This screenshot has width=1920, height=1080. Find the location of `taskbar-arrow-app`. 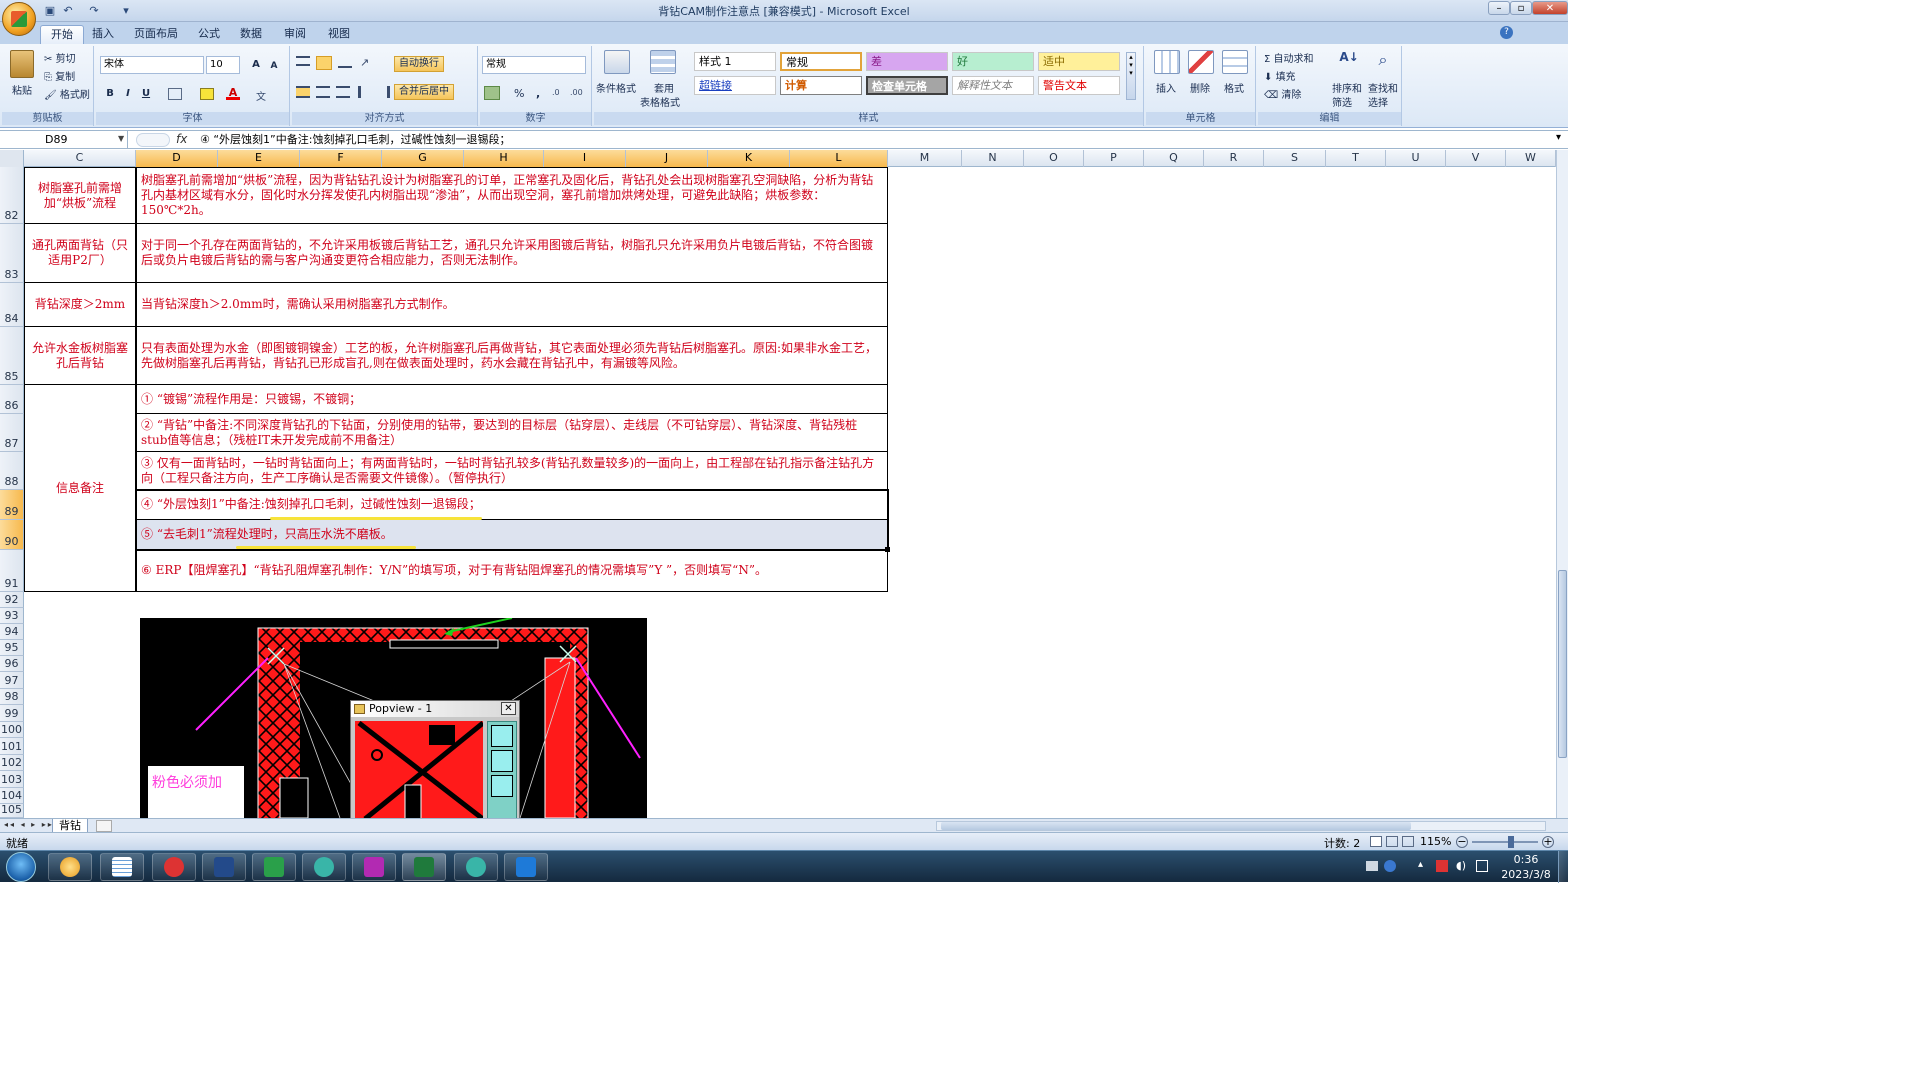

taskbar-arrow-app is located at coordinates (526, 867).